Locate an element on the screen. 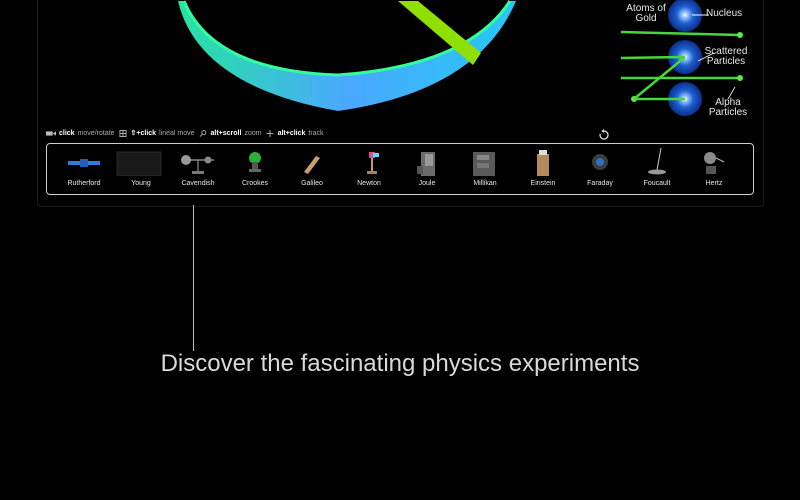  experiment-newton: Newton is located at coordinates (369, 169).